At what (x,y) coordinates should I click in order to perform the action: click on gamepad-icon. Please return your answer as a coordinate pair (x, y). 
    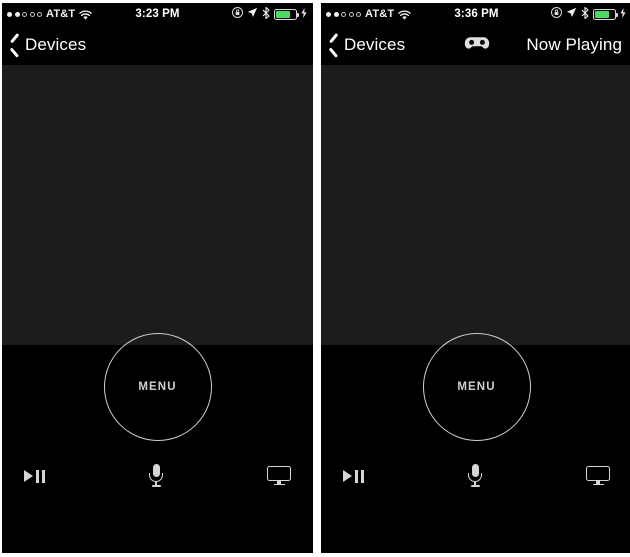
    Looking at the image, I should click on (477, 45).